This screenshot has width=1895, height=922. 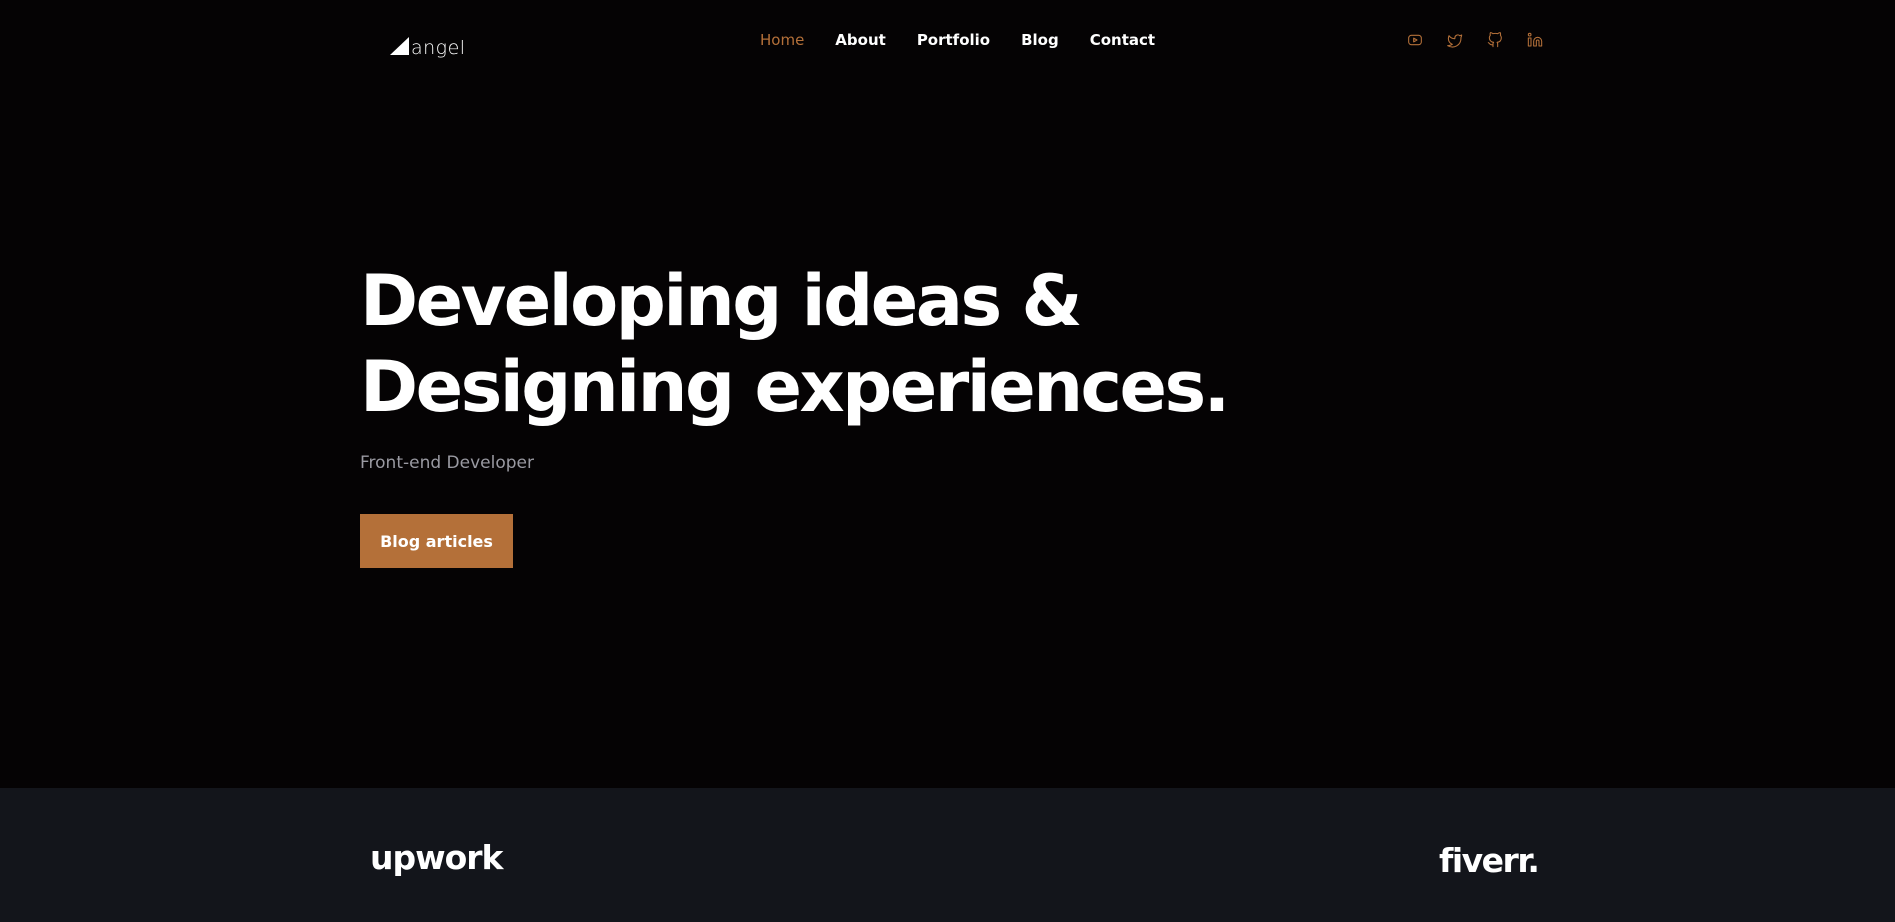 I want to click on nav-item-contact: Contact, so click(x=1122, y=40).